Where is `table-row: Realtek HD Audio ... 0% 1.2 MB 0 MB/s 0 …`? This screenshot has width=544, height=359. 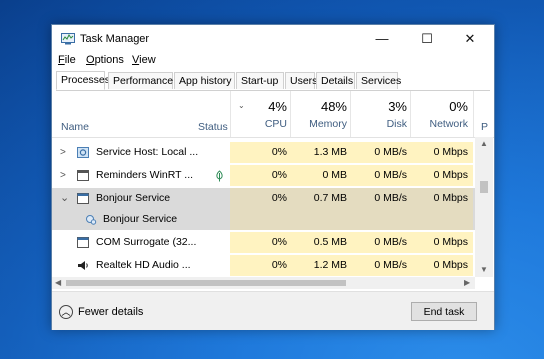
table-row: Realtek HD Audio ... 0% 1.2 MB 0 MB/s 0 … is located at coordinates (263, 265).